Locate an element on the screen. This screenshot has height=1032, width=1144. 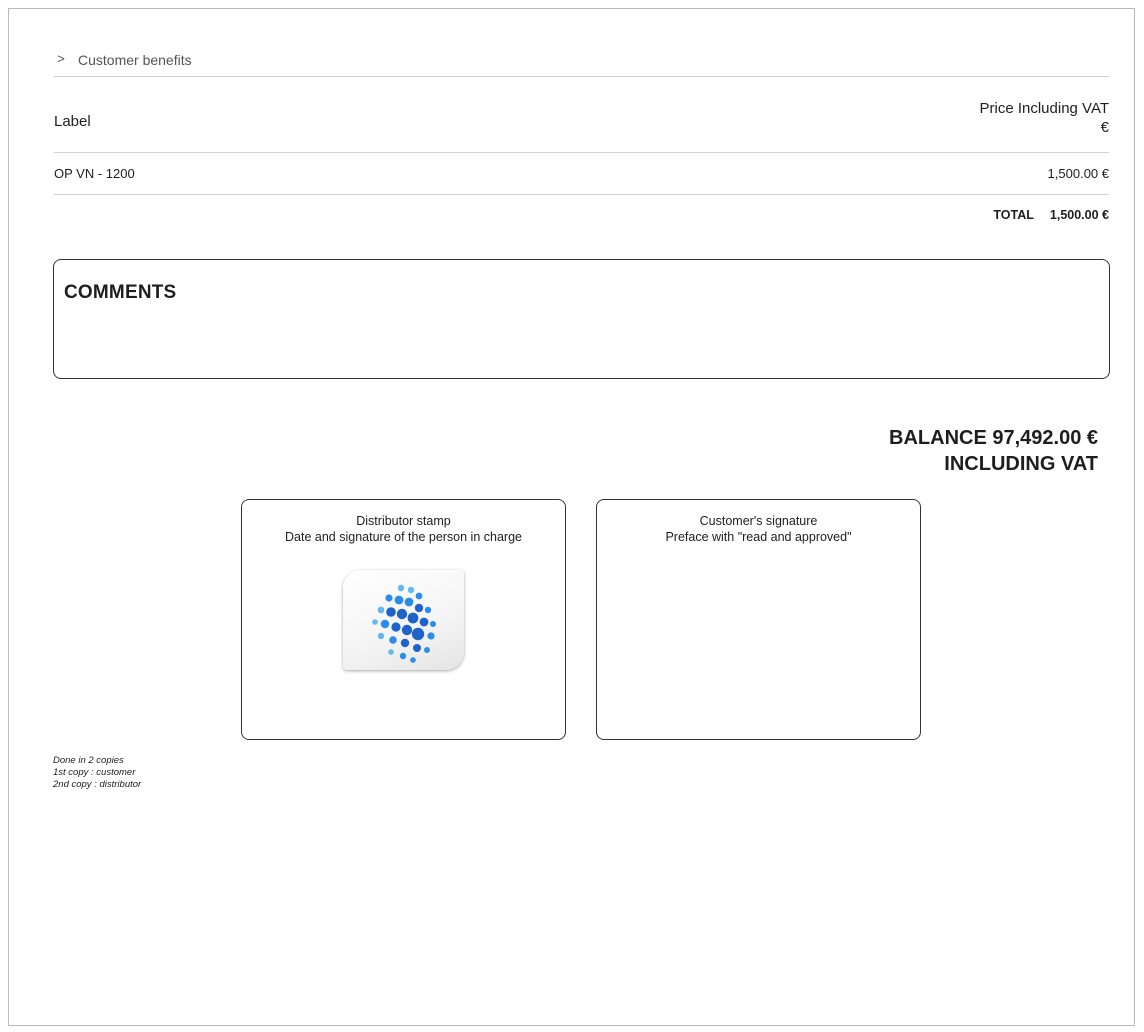
comments-title: COMMENTS is located at coordinates (120, 292).